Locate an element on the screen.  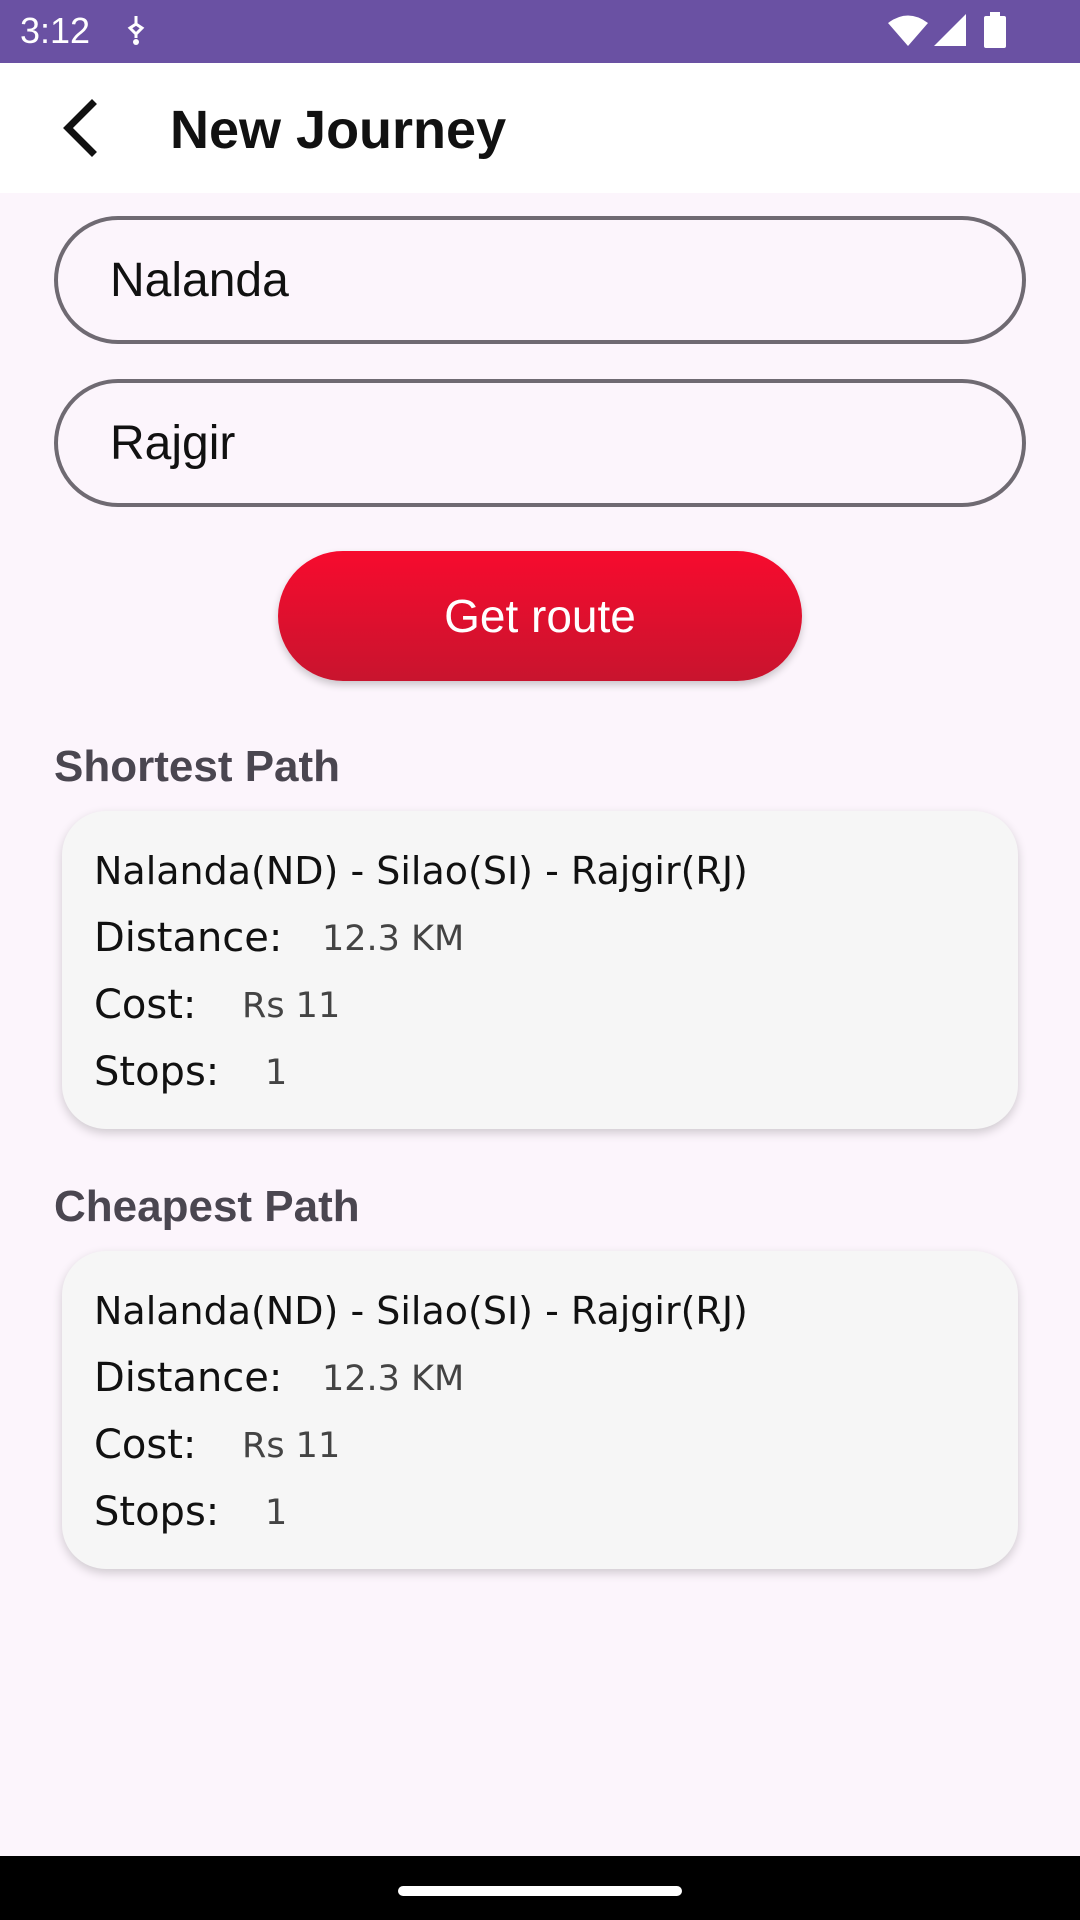
app-bar: New Journey is located at coordinates (540, 128).